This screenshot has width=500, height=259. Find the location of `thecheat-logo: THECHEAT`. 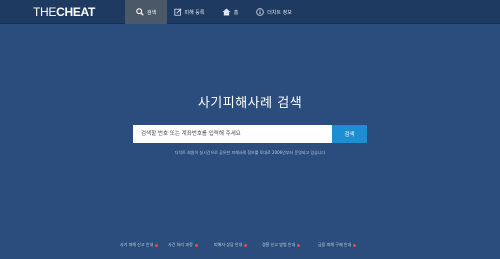

thecheat-logo: THECHEAT is located at coordinates (64, 12).